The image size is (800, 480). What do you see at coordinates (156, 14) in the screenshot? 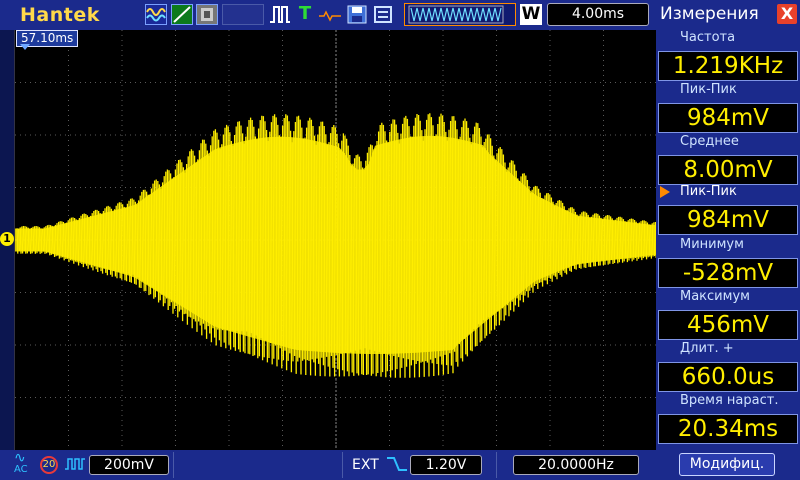
I see `waveform-mode-icon` at bounding box center [156, 14].